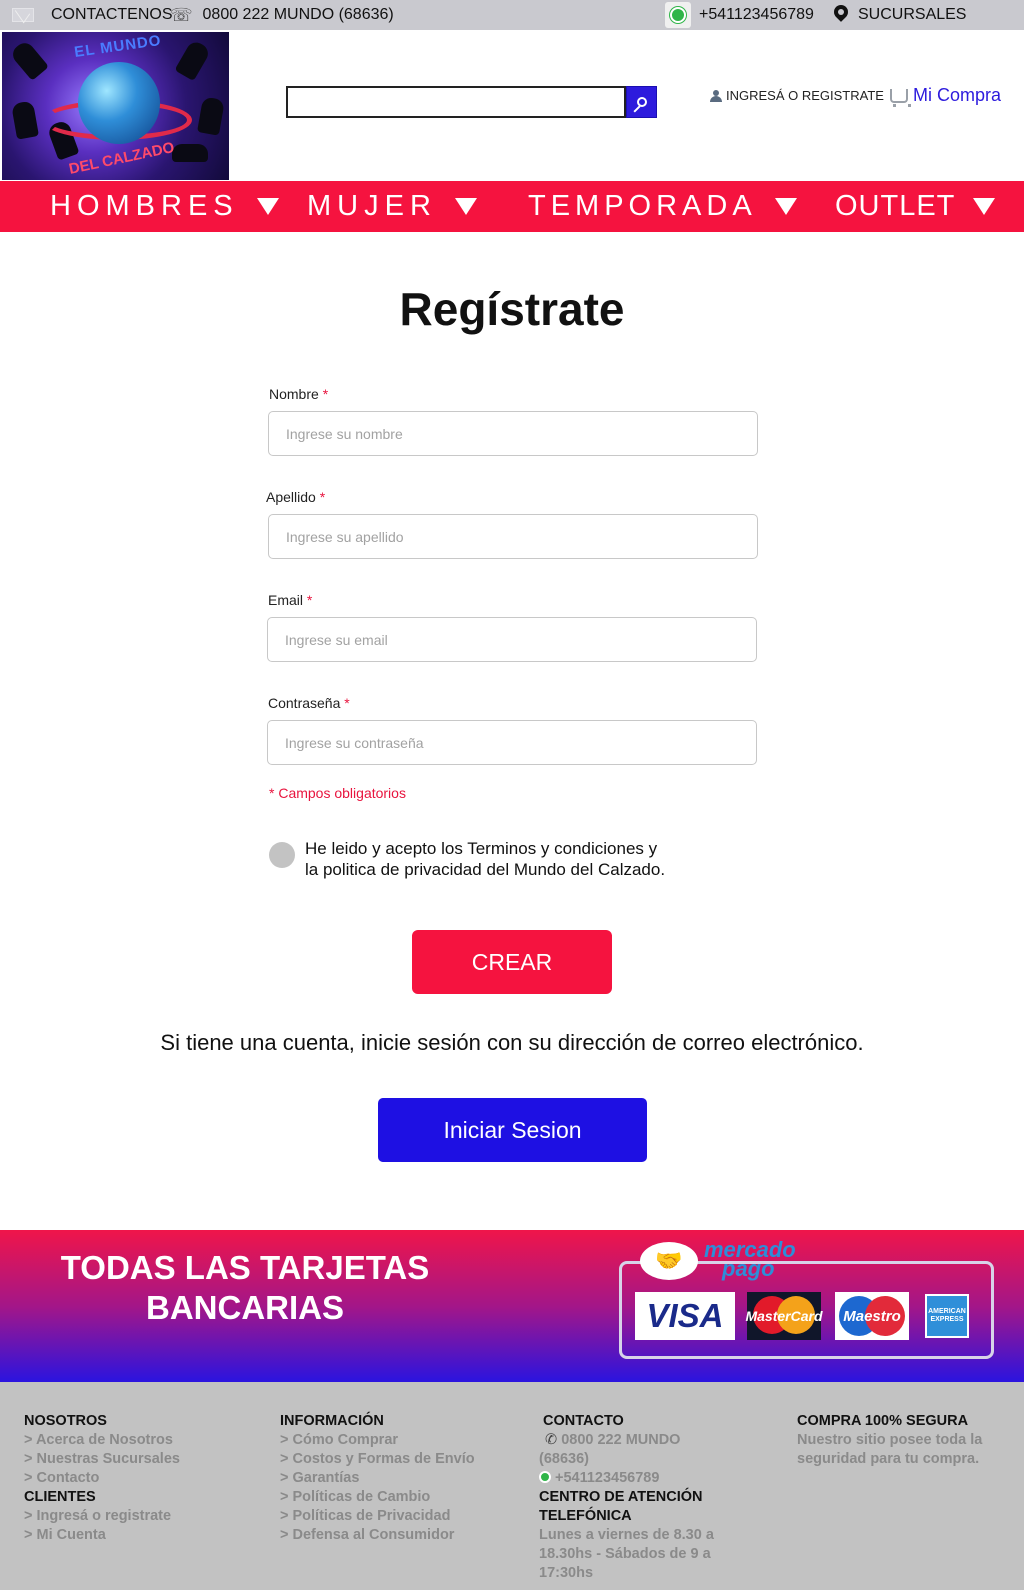 This screenshot has width=1024, height=1590. Describe the element at coordinates (805, 95) in the screenshot. I see `login-label: INGRESÁ O REGISTRATE` at that location.